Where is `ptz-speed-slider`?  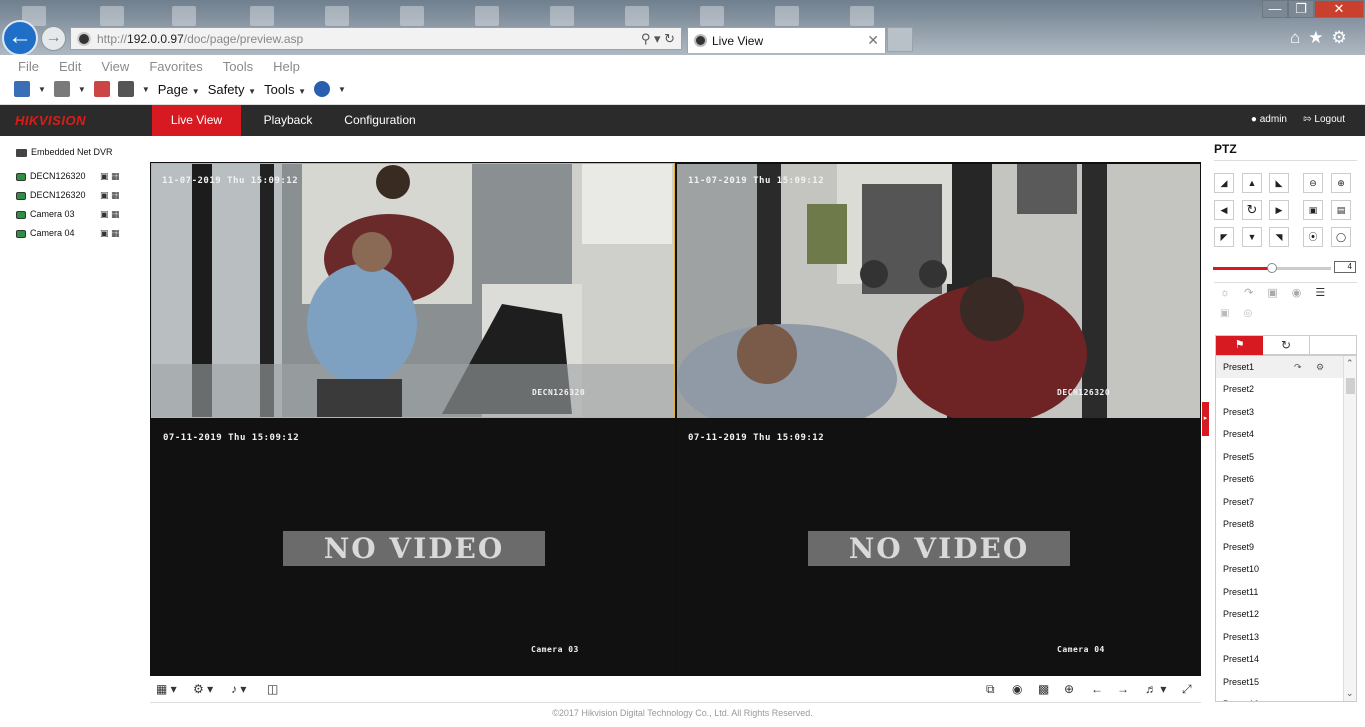 ptz-speed-slider is located at coordinates (1272, 268).